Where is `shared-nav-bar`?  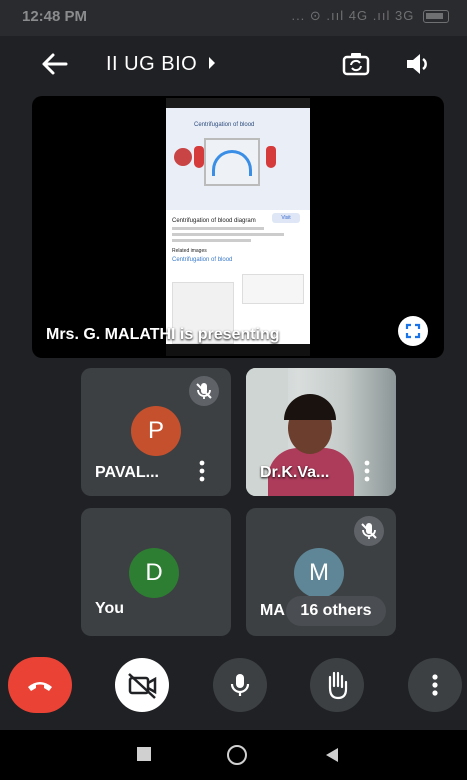
shared-nav-bar is located at coordinates (238, 350).